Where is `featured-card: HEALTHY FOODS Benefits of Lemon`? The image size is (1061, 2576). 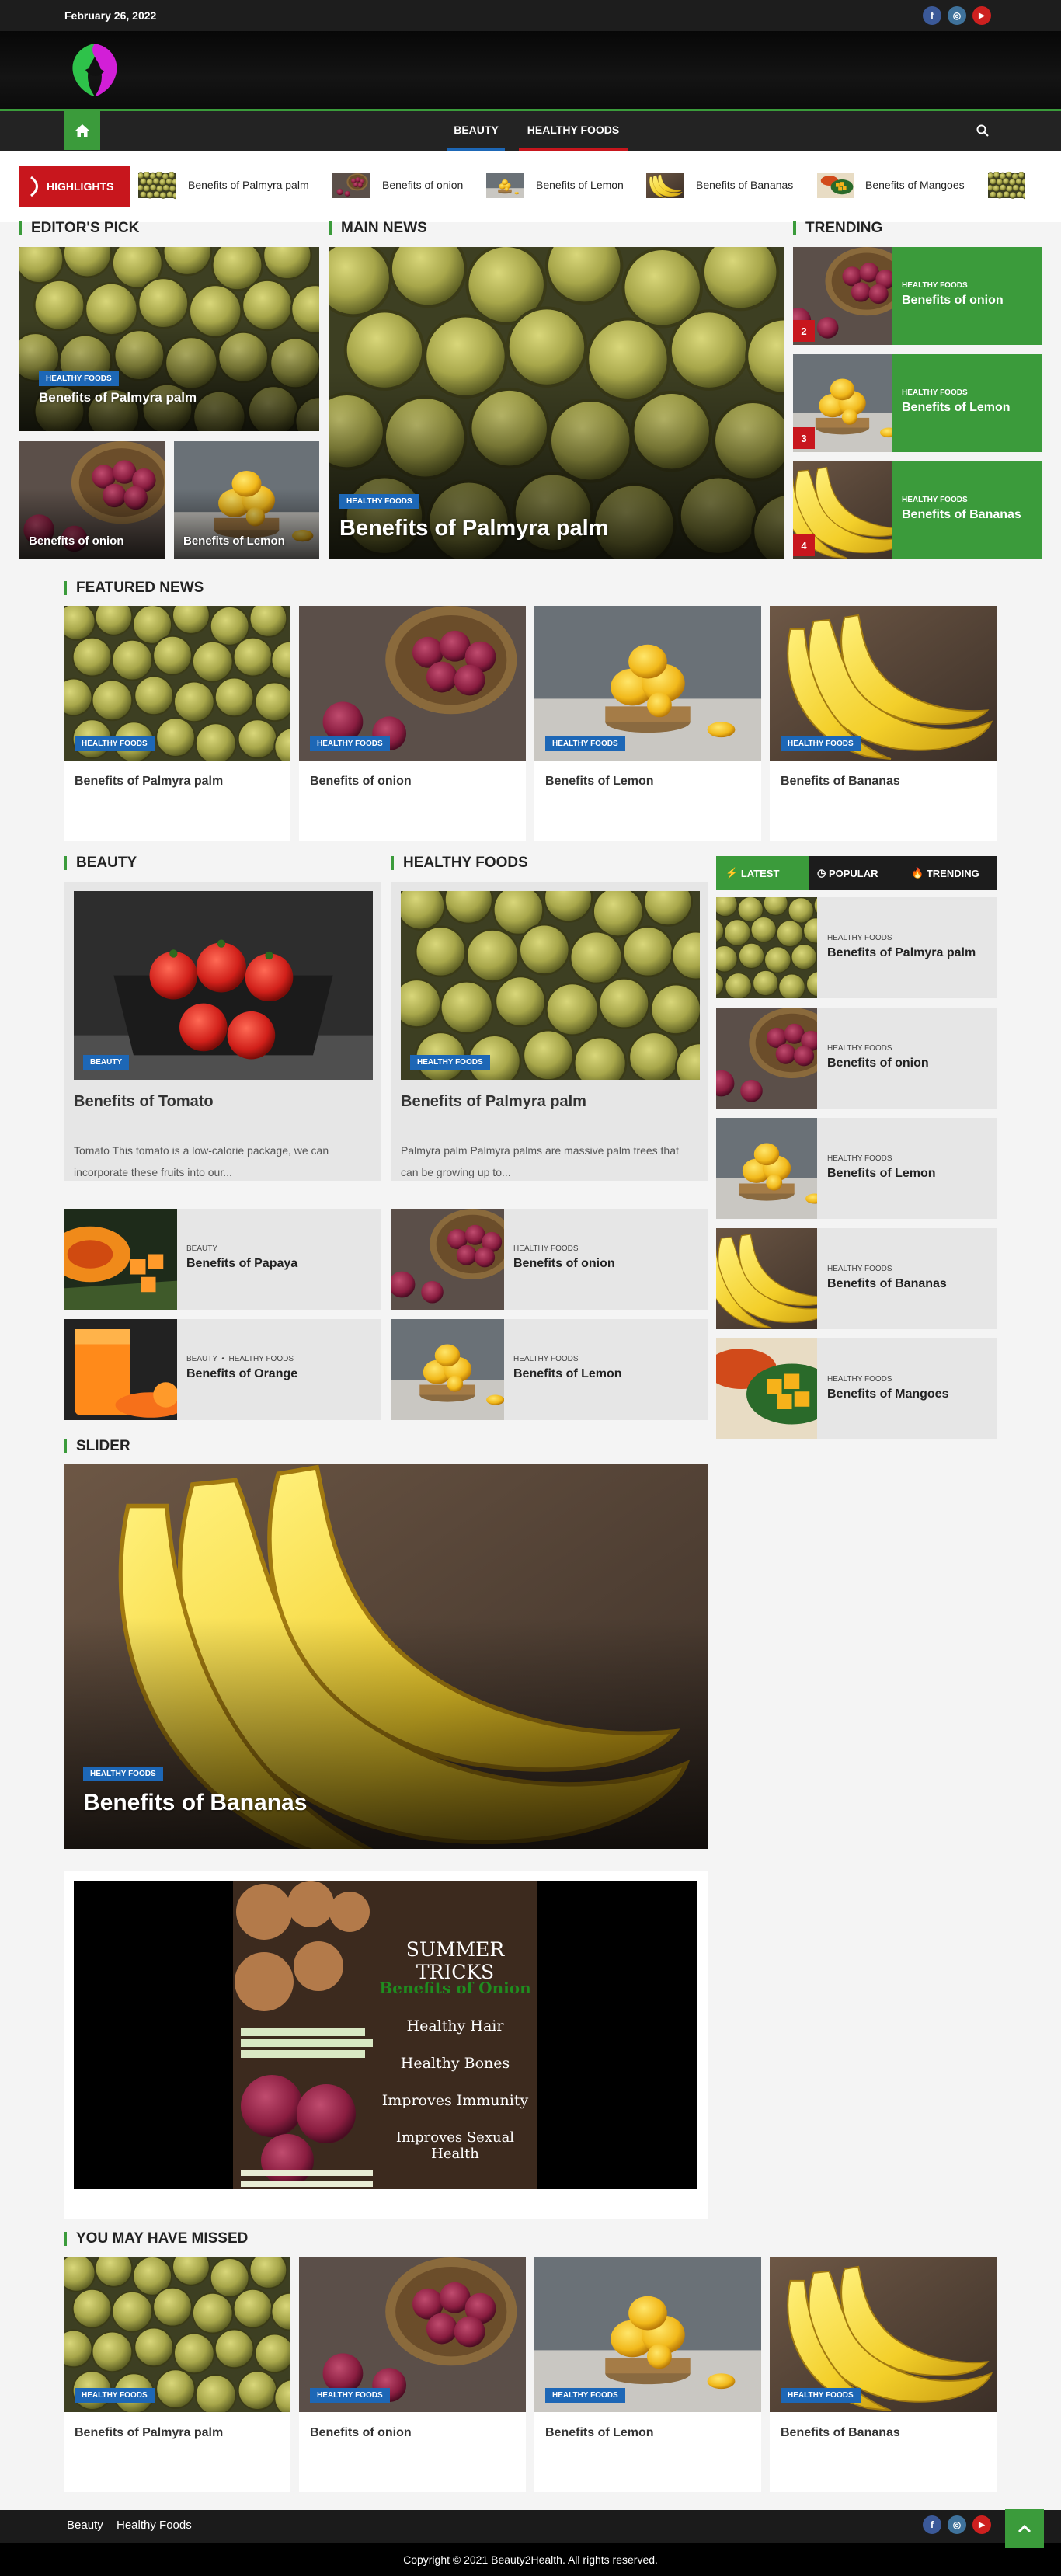
featured-card: HEALTHY FOODS Benefits of Lemon is located at coordinates (647, 723).